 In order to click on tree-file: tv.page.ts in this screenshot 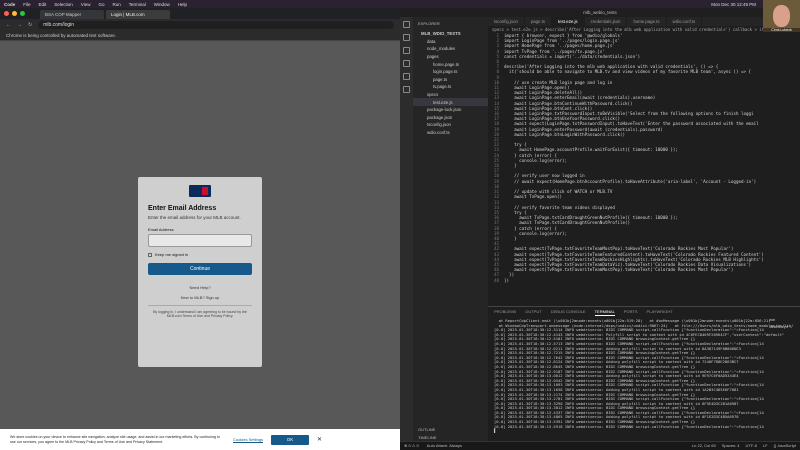, I will do `click(450, 87)`.